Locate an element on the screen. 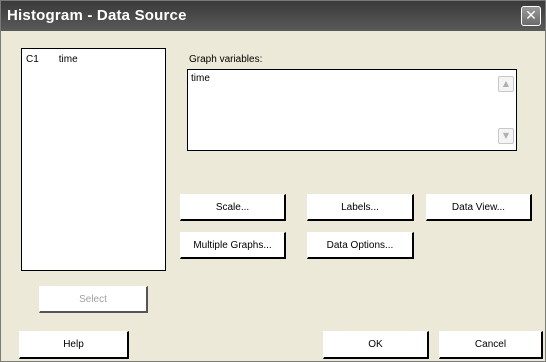 The width and height of the screenshot is (546, 362). close-icon: ✕ is located at coordinates (531, 16).